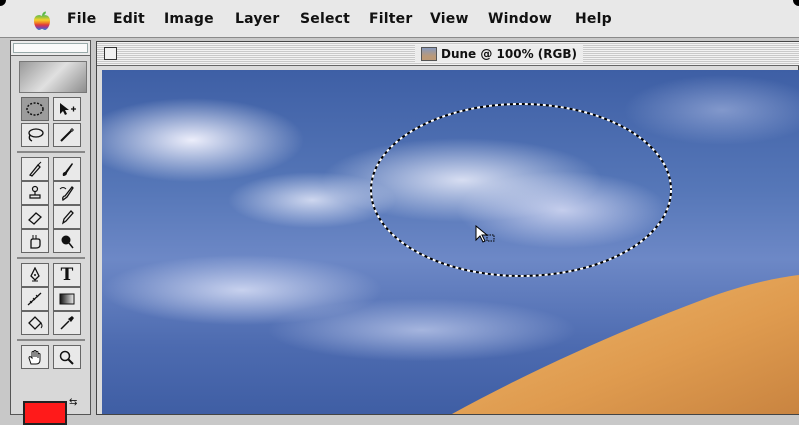 This screenshot has width=799, height=425. I want to click on history-brush-tool-icon, so click(67, 193).